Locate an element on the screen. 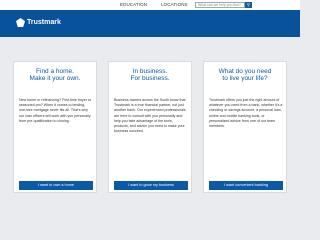 Image resolution: width=320 pixels, height=240 pixels. nav-education-link: EDUCATION is located at coordinates (133, 4).